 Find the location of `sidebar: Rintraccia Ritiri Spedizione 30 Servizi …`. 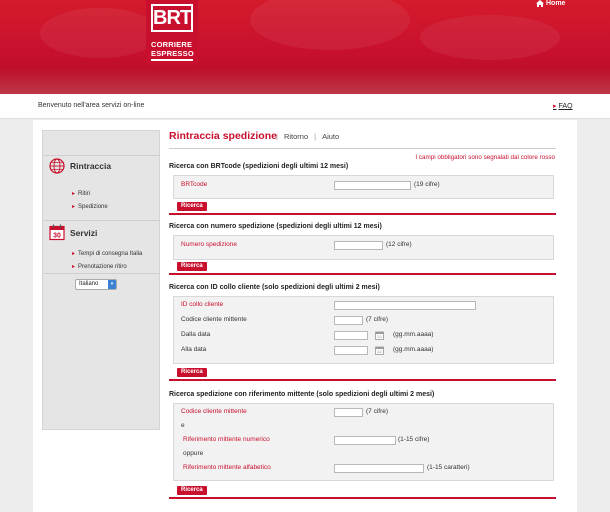

sidebar: Rintraccia Ritiri Spedizione 30 Servizi … is located at coordinates (101, 280).